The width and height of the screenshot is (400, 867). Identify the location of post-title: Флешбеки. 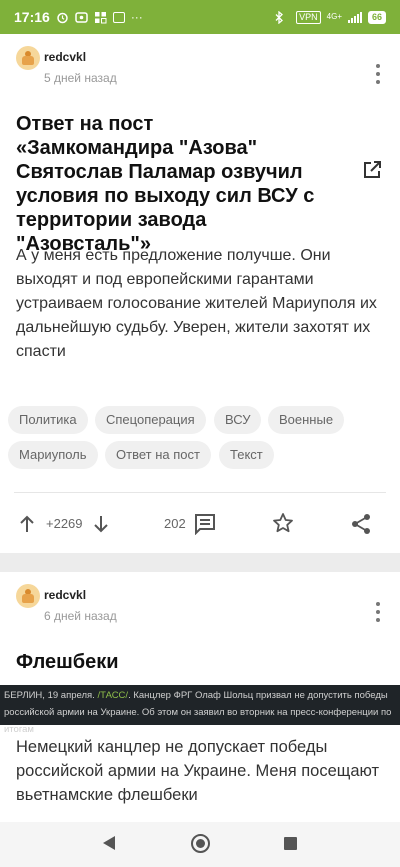
(166, 662).